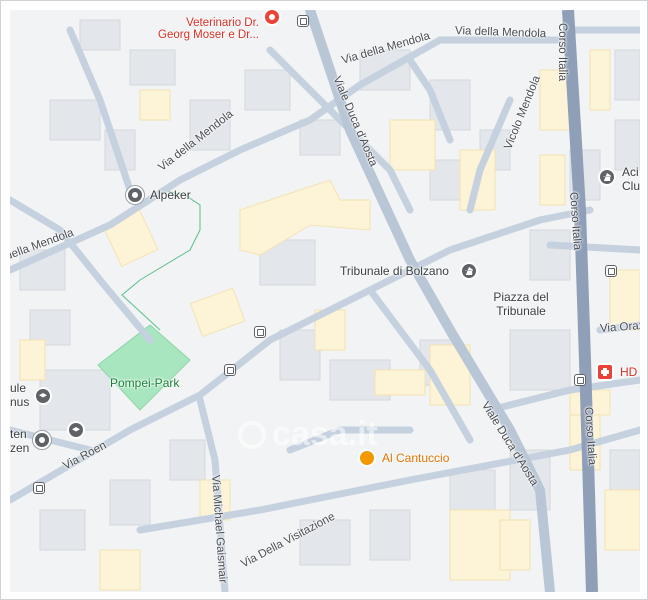 This screenshot has height=600, width=648. Describe the element at coordinates (144, 383) in the screenshot. I see `poi-label-pompei-park: Pompei-Park` at that location.